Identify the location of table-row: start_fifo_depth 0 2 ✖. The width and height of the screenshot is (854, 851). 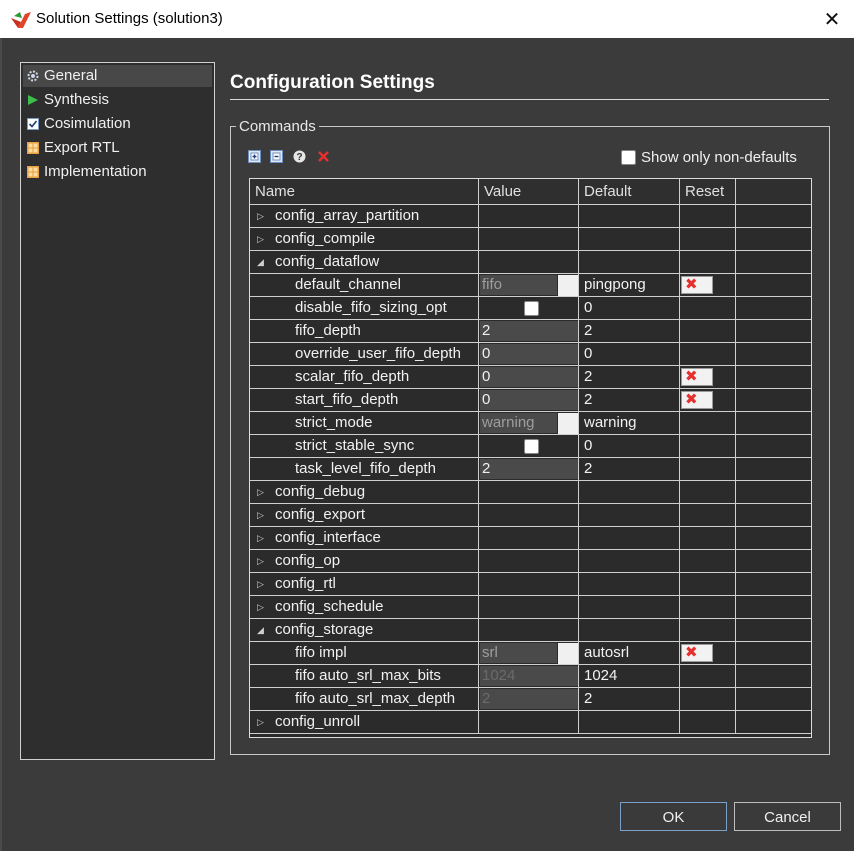
(530, 400).